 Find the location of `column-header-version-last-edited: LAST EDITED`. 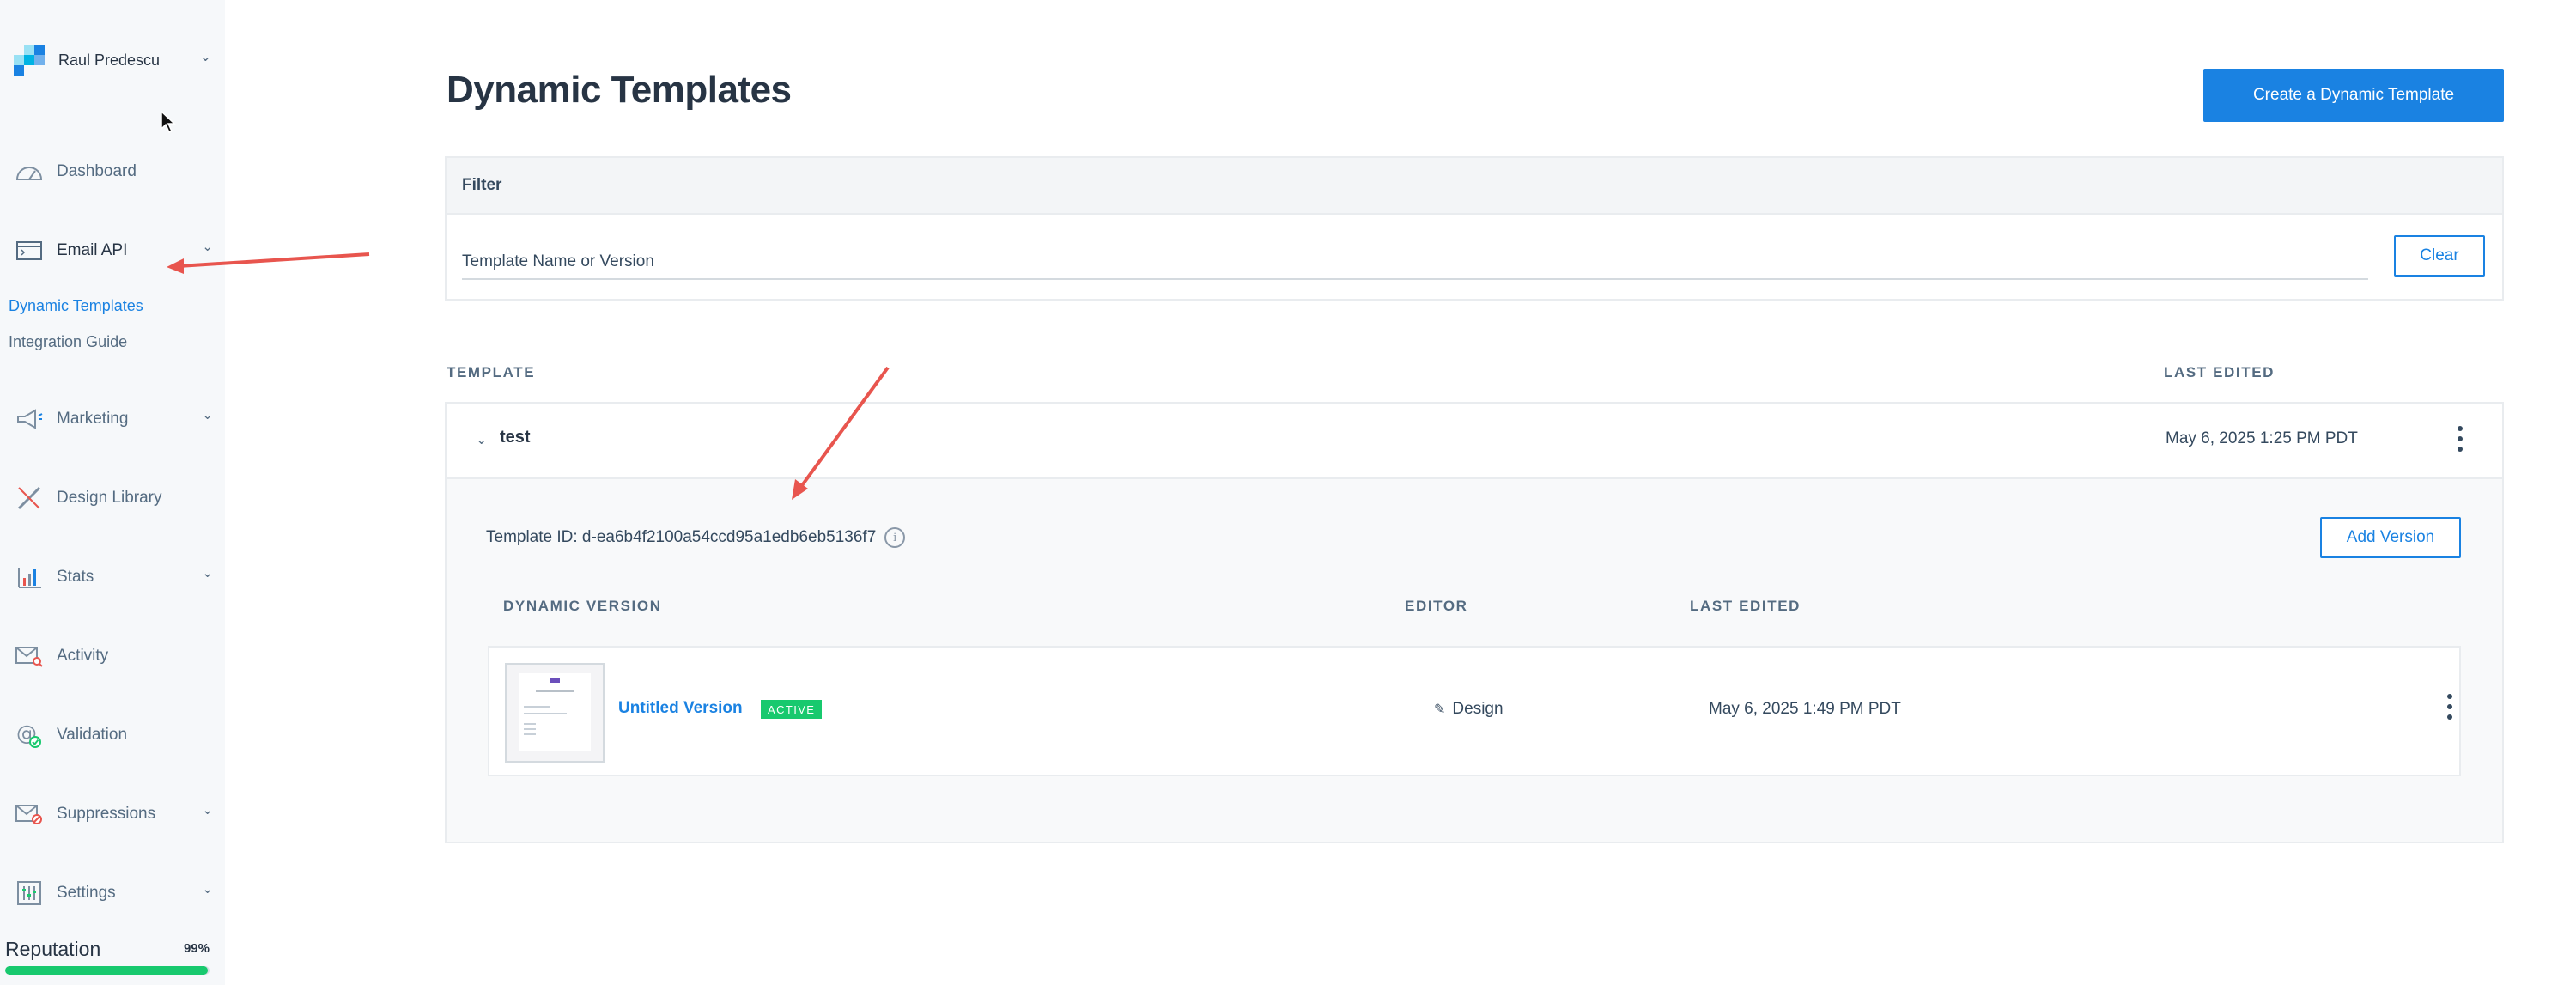

column-header-version-last-edited: LAST EDITED is located at coordinates (1745, 606).